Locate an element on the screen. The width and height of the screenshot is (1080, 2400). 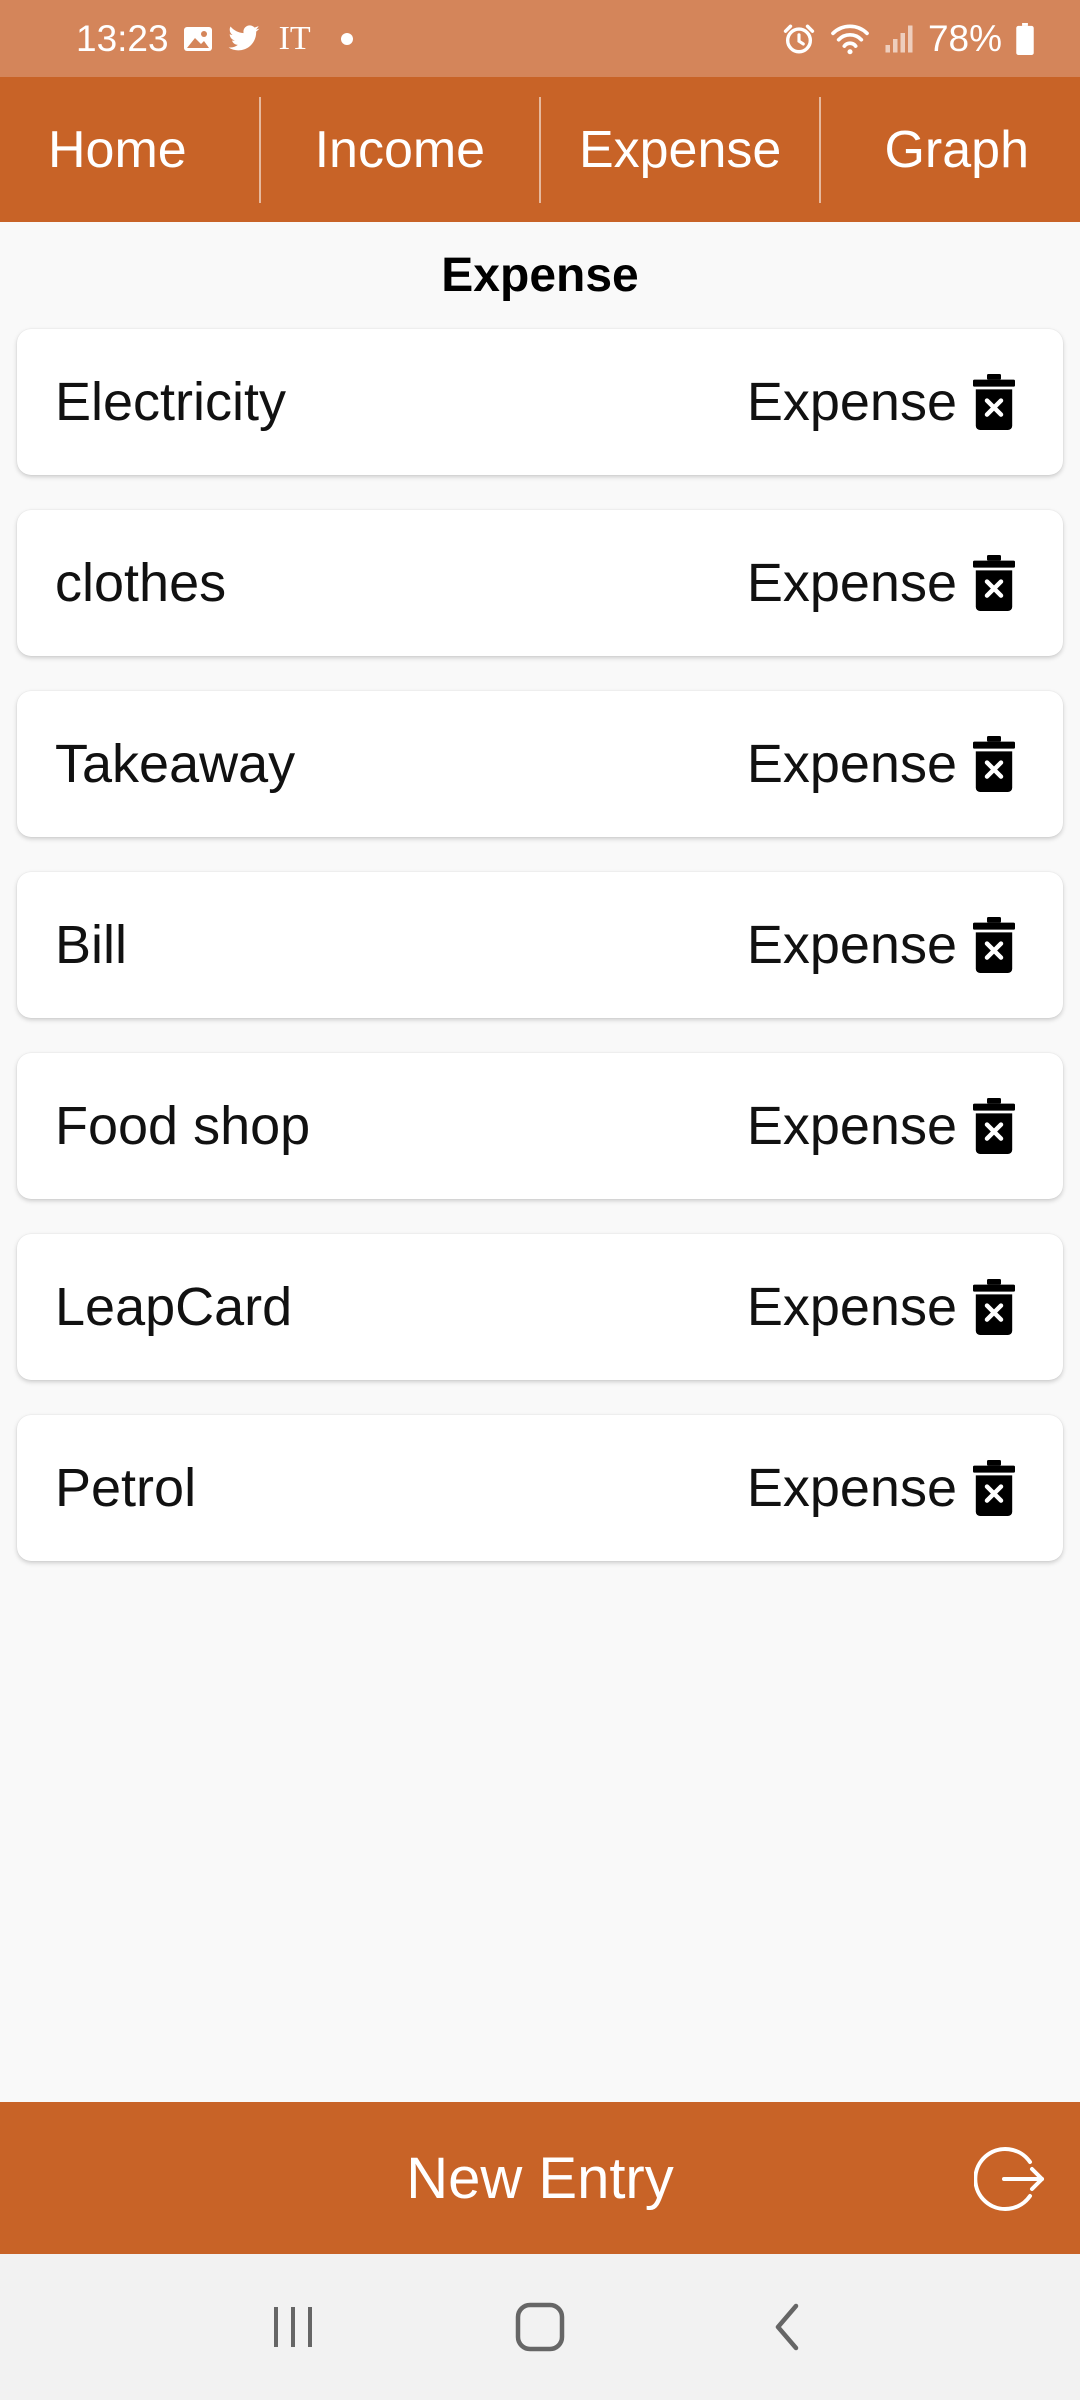
list-item: Electricity Expense is located at coordinates (540, 402).